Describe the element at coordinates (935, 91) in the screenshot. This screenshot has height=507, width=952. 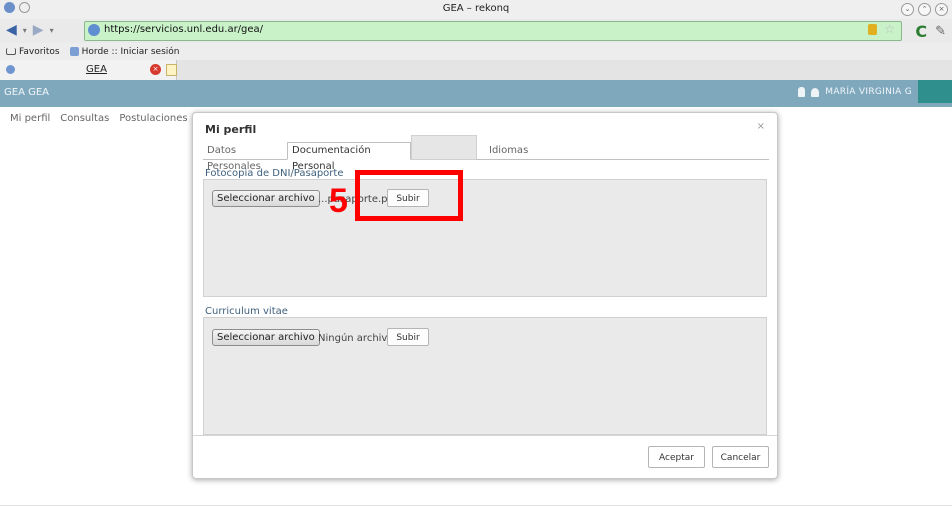
I see `user-menu-block` at that location.